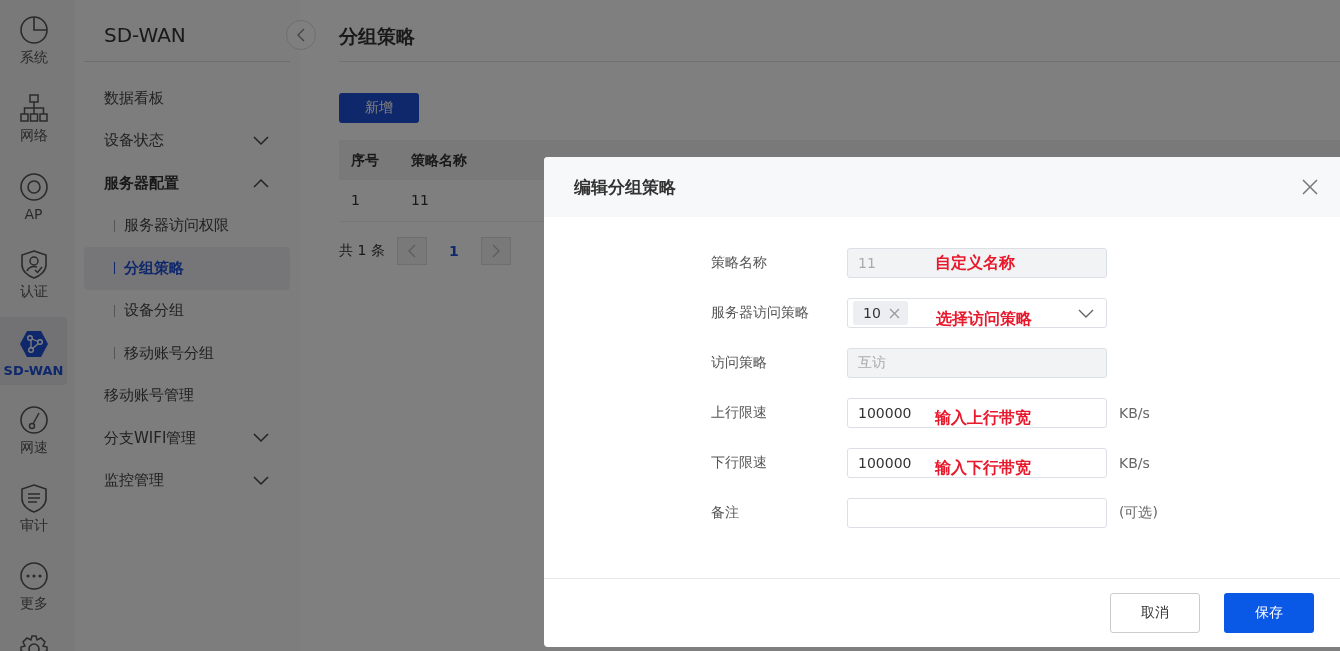 The image size is (1340, 651). What do you see at coordinates (880, 313) in the screenshot?
I see `selected-tag: 10` at bounding box center [880, 313].